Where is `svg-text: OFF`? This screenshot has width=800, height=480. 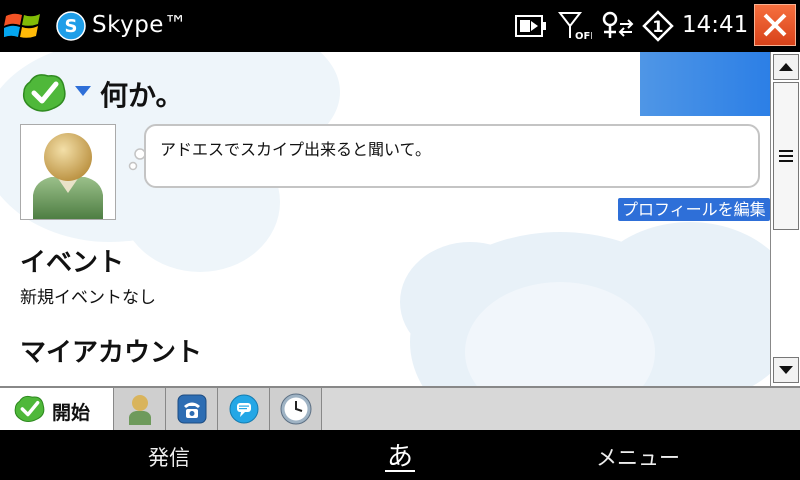 svg-text: OFF is located at coordinates (583, 36).